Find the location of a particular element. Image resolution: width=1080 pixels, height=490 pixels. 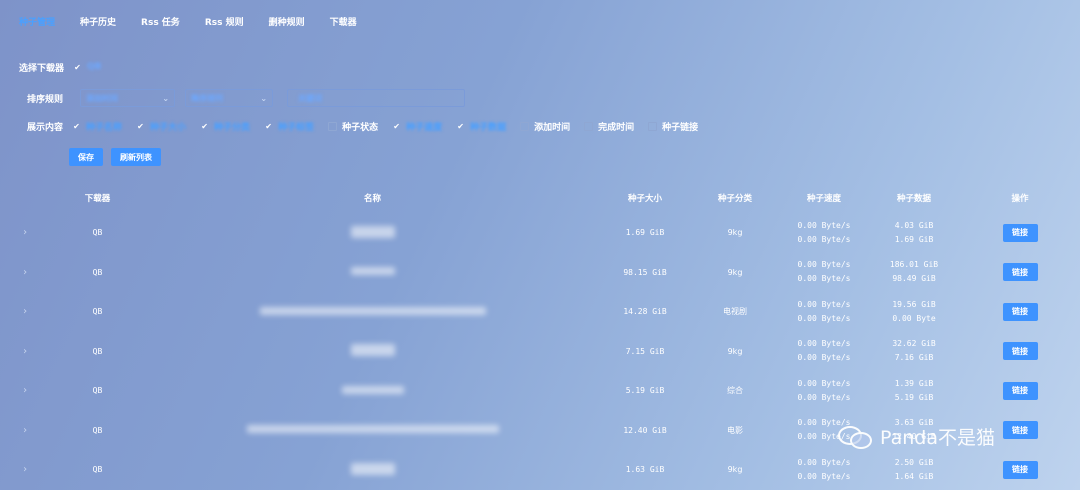

uploaded: 1.39 GiB is located at coordinates (914, 383).